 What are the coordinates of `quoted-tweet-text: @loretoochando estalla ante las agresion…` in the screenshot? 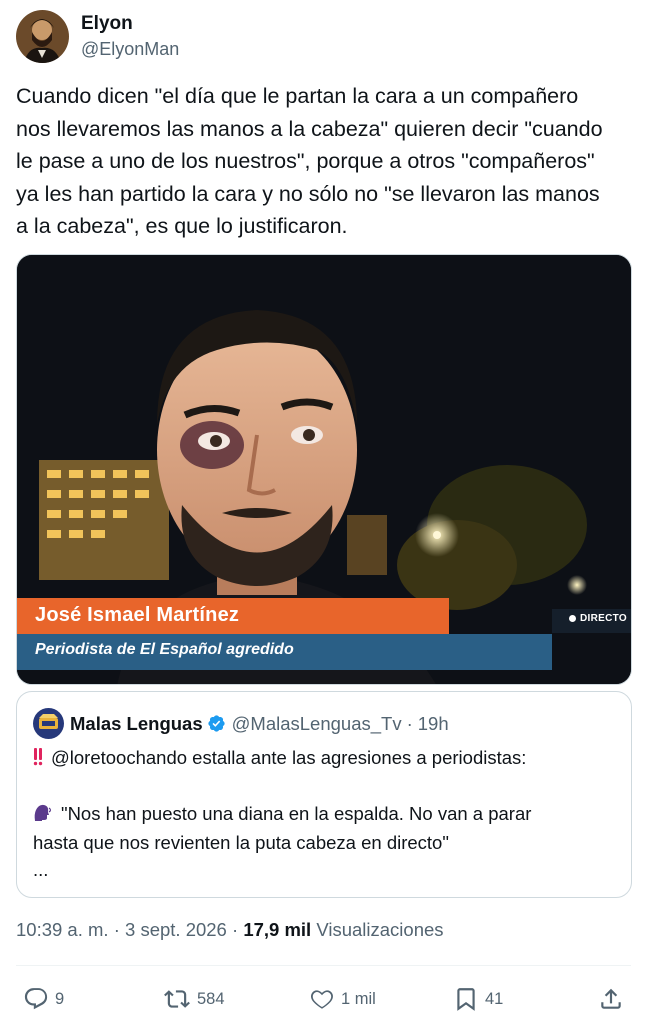 It's located at (325, 813).